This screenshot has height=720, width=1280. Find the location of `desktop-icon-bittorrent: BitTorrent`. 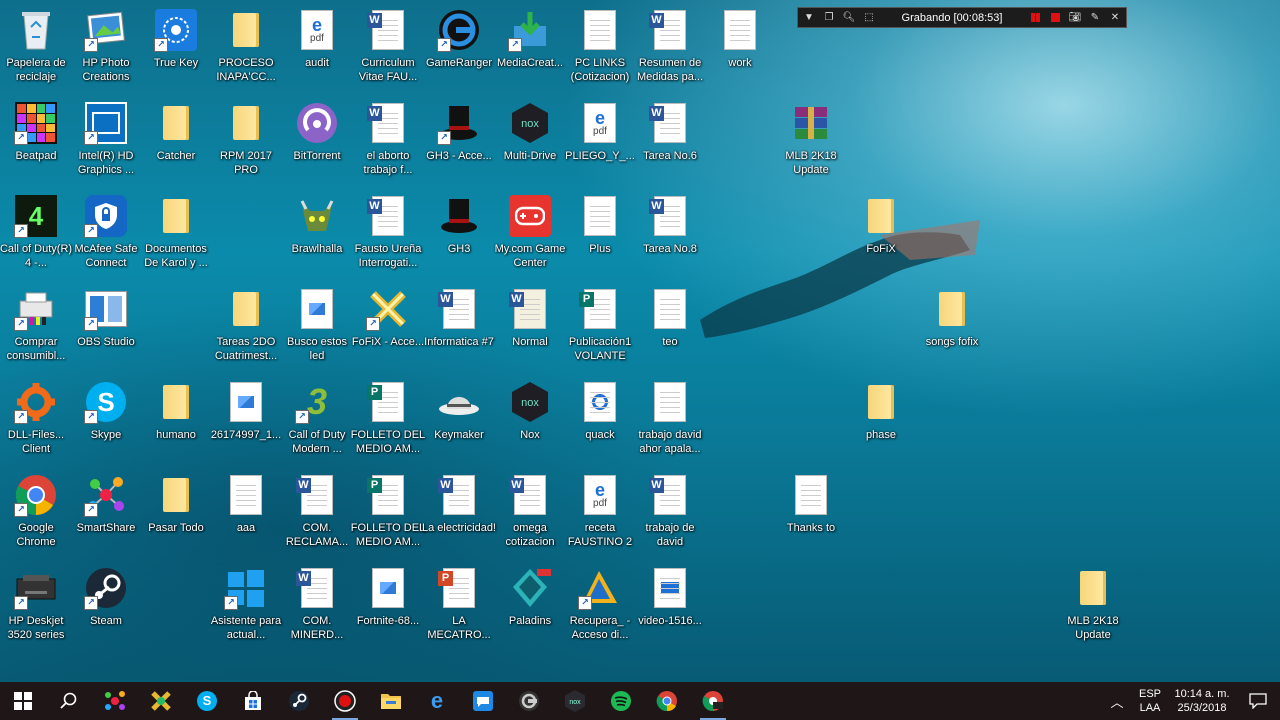

desktop-icon-bittorrent: BitTorrent is located at coordinates (317, 142).